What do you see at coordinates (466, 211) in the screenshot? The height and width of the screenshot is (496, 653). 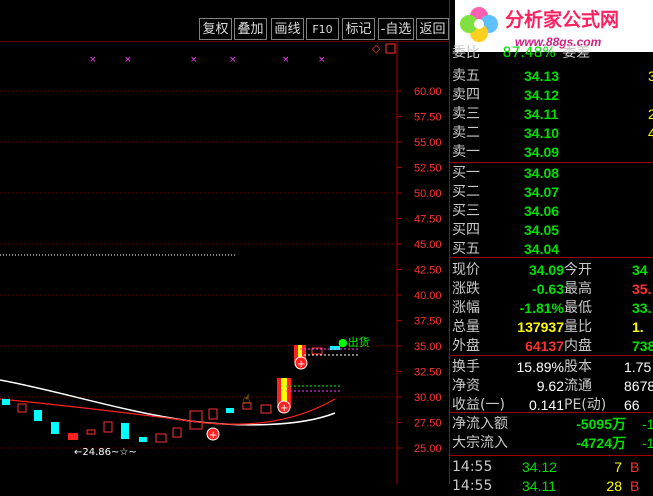 I see `buy-level-label: 买三` at bounding box center [466, 211].